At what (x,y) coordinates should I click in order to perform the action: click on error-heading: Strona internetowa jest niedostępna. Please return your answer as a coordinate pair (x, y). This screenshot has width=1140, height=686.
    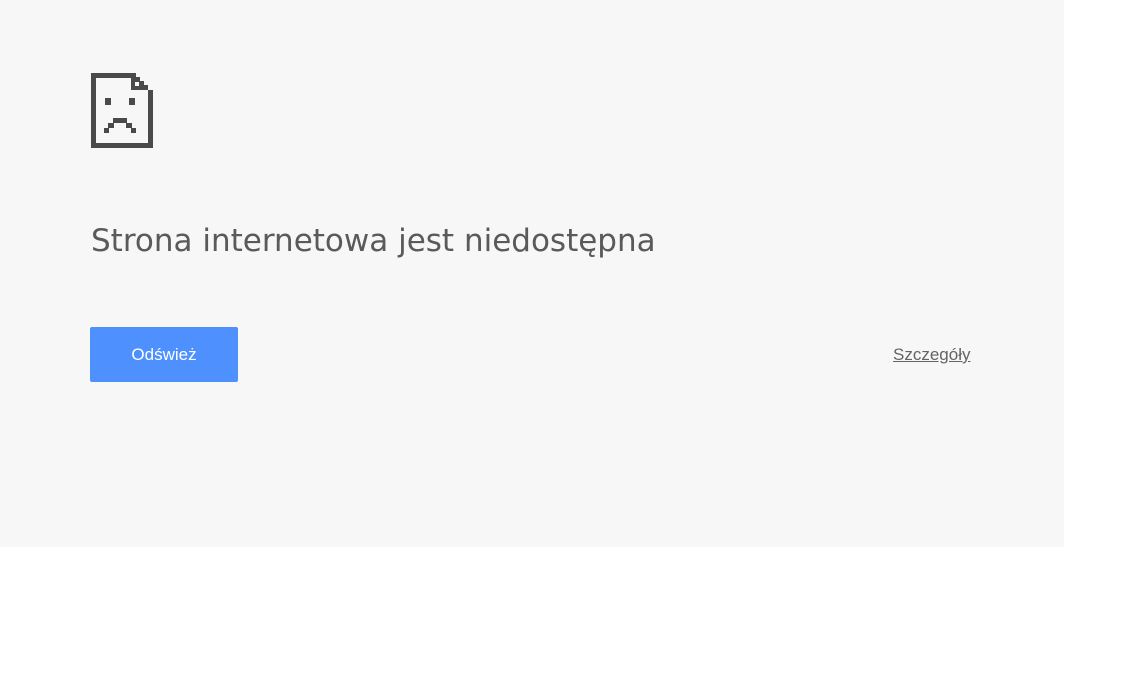
    Looking at the image, I should click on (373, 241).